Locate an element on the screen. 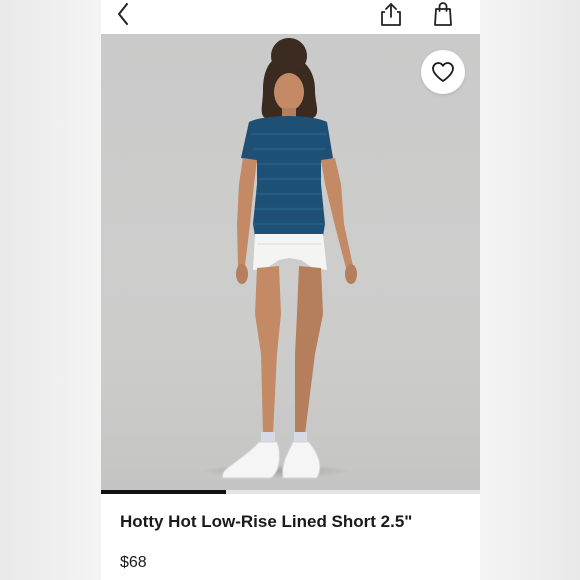  shopping-bag-button is located at coordinates (443, 14).